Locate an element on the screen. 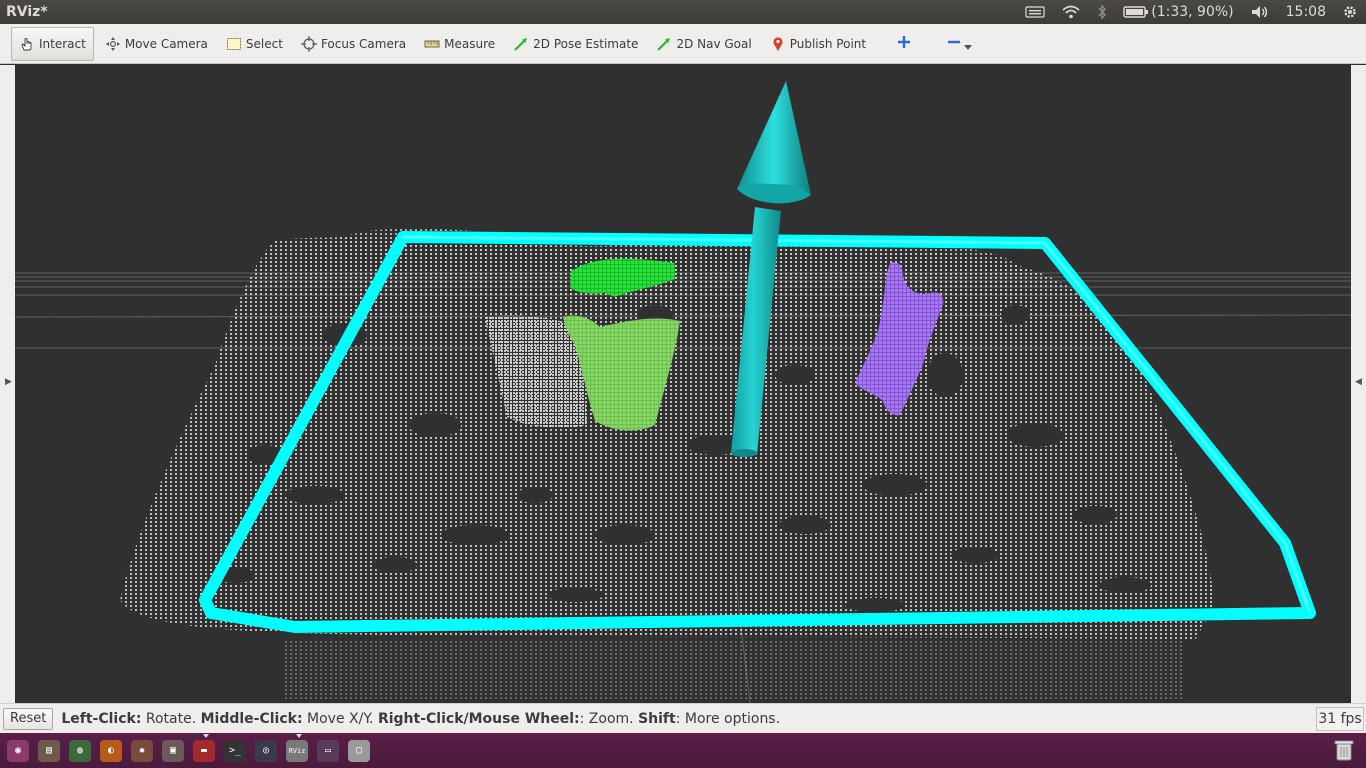  launcher-item-files: ▤ is located at coordinates (49, 751).